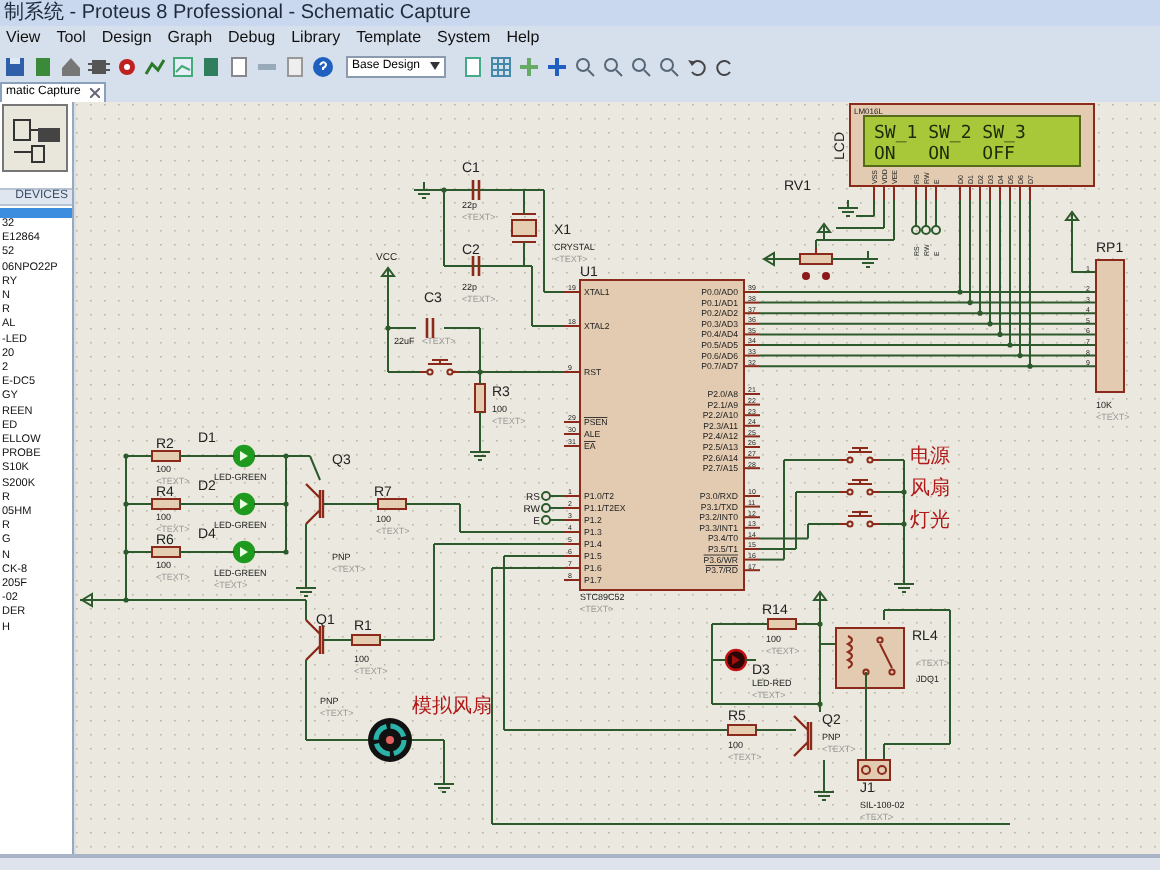 This screenshot has width=1160, height=870. I want to click on menu-item: Library, so click(316, 38).